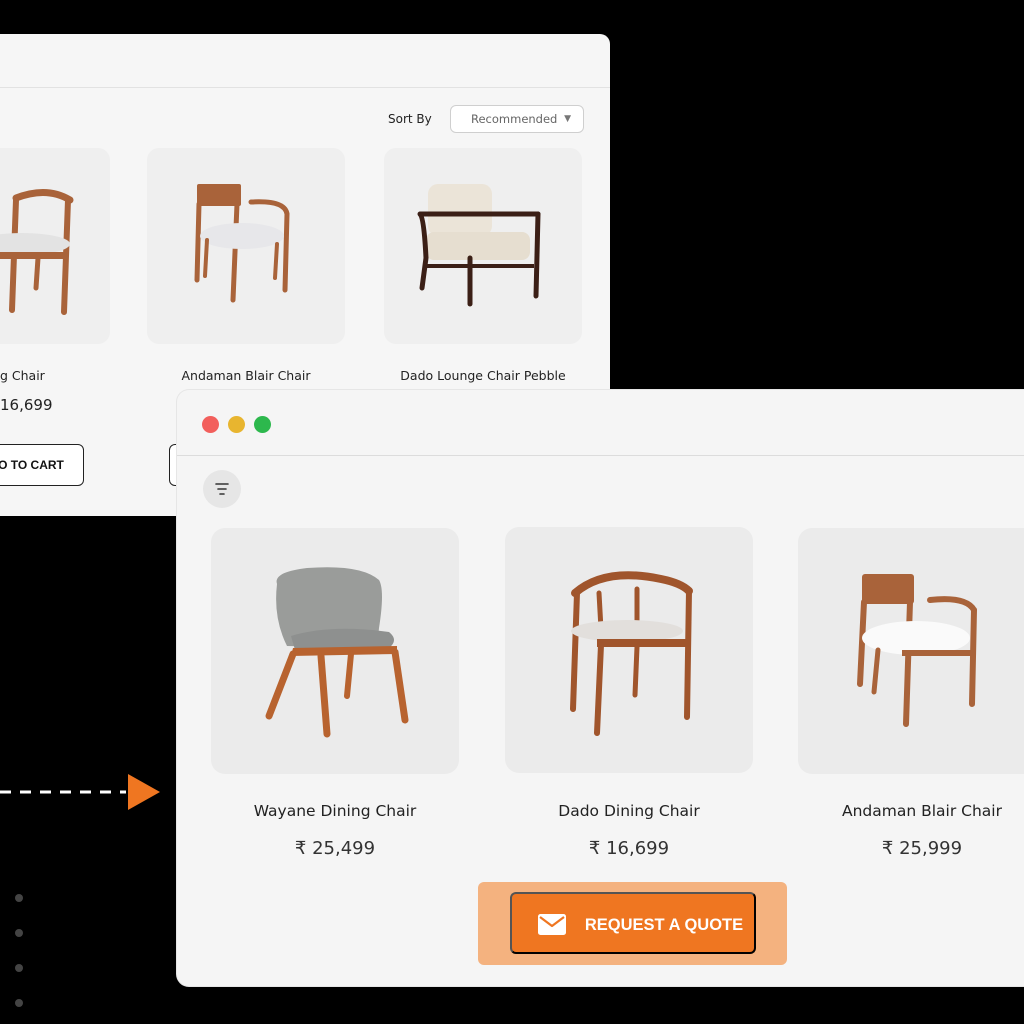 The width and height of the screenshot is (1024, 1024). What do you see at coordinates (236, 424) in the screenshot?
I see `minimize-dot` at bounding box center [236, 424].